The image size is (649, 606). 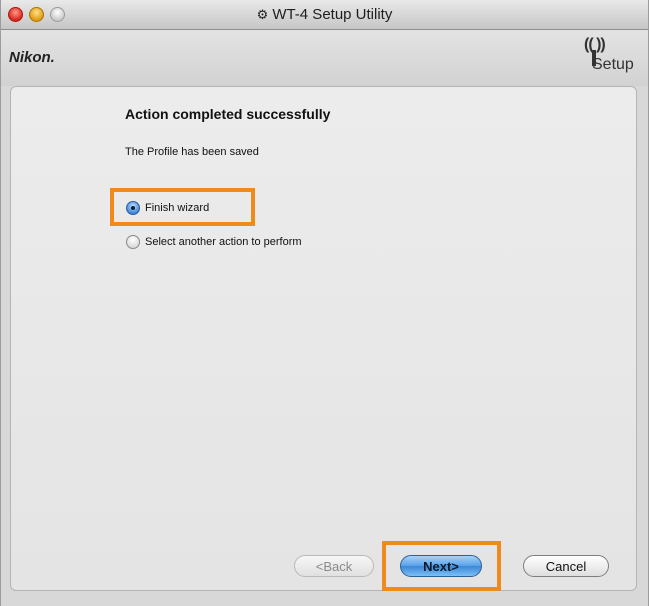 I want to click on select-another-action-option: Select another action to perform, so click(x=214, y=242).